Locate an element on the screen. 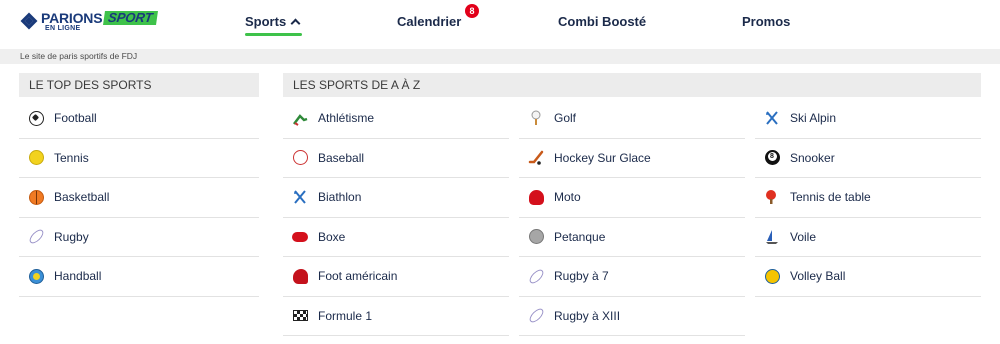 This screenshot has width=1000, height=344. nav-sports: Sports is located at coordinates (273, 21).